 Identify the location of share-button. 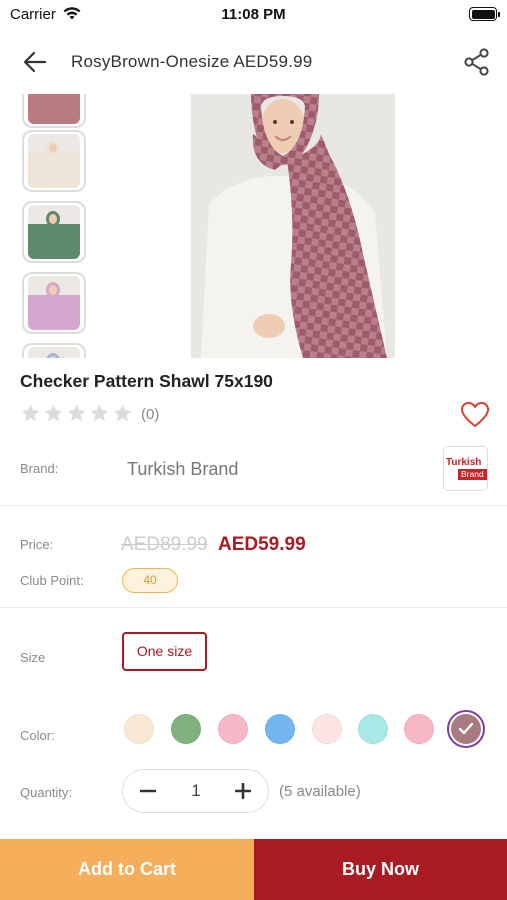
(477, 62).